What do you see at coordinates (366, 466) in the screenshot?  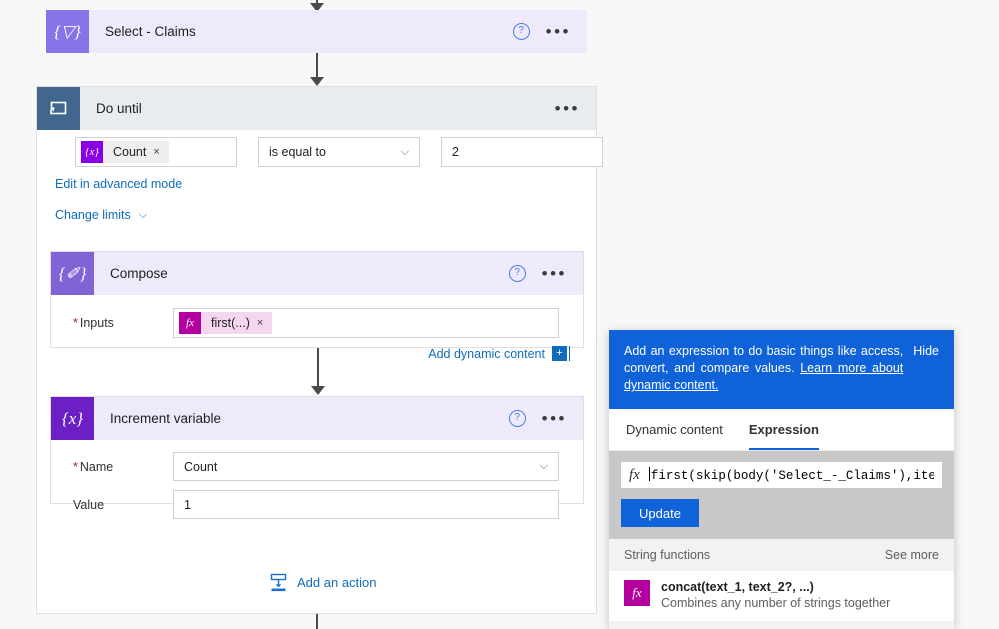 I see `increment-name-dropdown: Count ⌵` at bounding box center [366, 466].